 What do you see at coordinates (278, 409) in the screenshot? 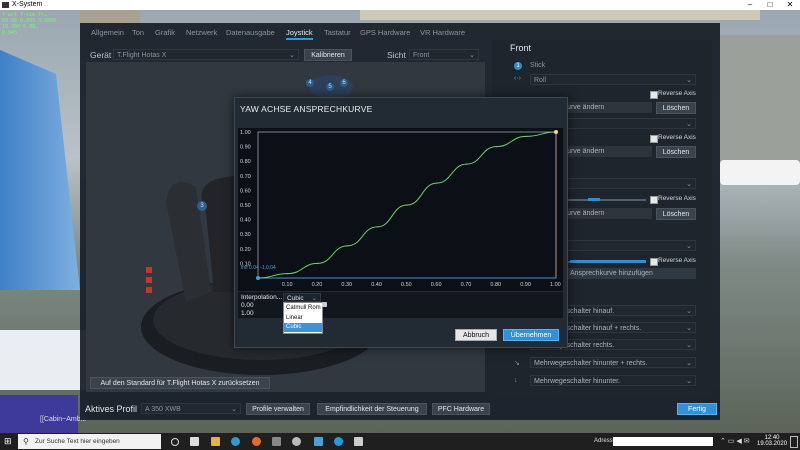
I see `manage-profiles-button: Profile verwalten` at bounding box center [278, 409].